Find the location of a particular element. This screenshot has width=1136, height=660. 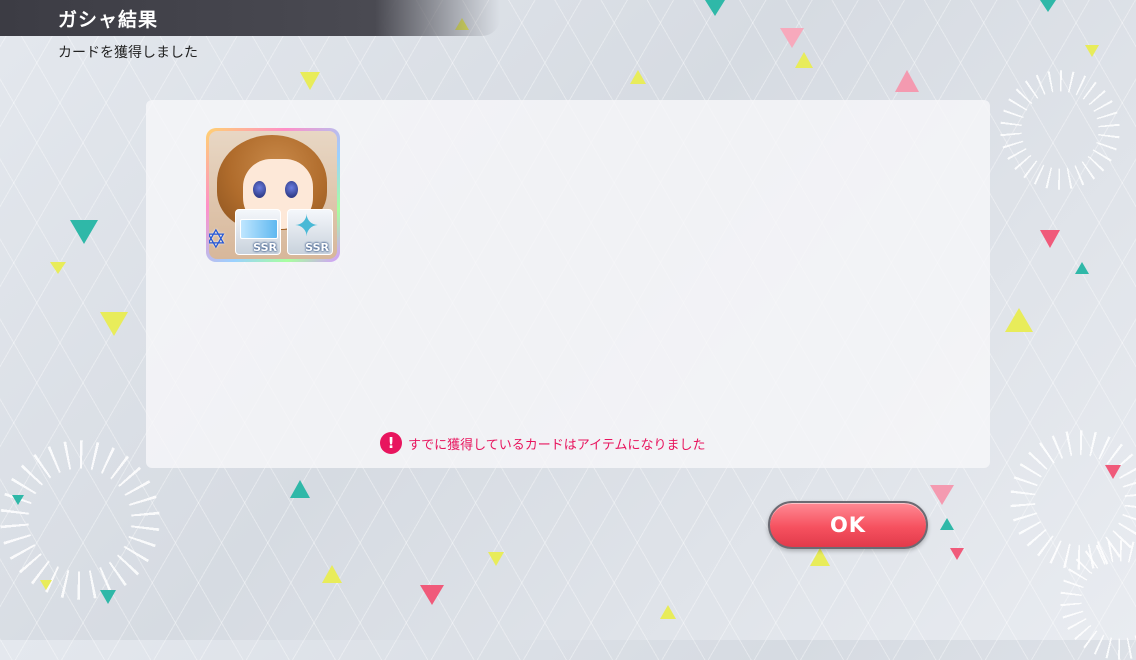

ok-button: OK is located at coordinates (848, 525).